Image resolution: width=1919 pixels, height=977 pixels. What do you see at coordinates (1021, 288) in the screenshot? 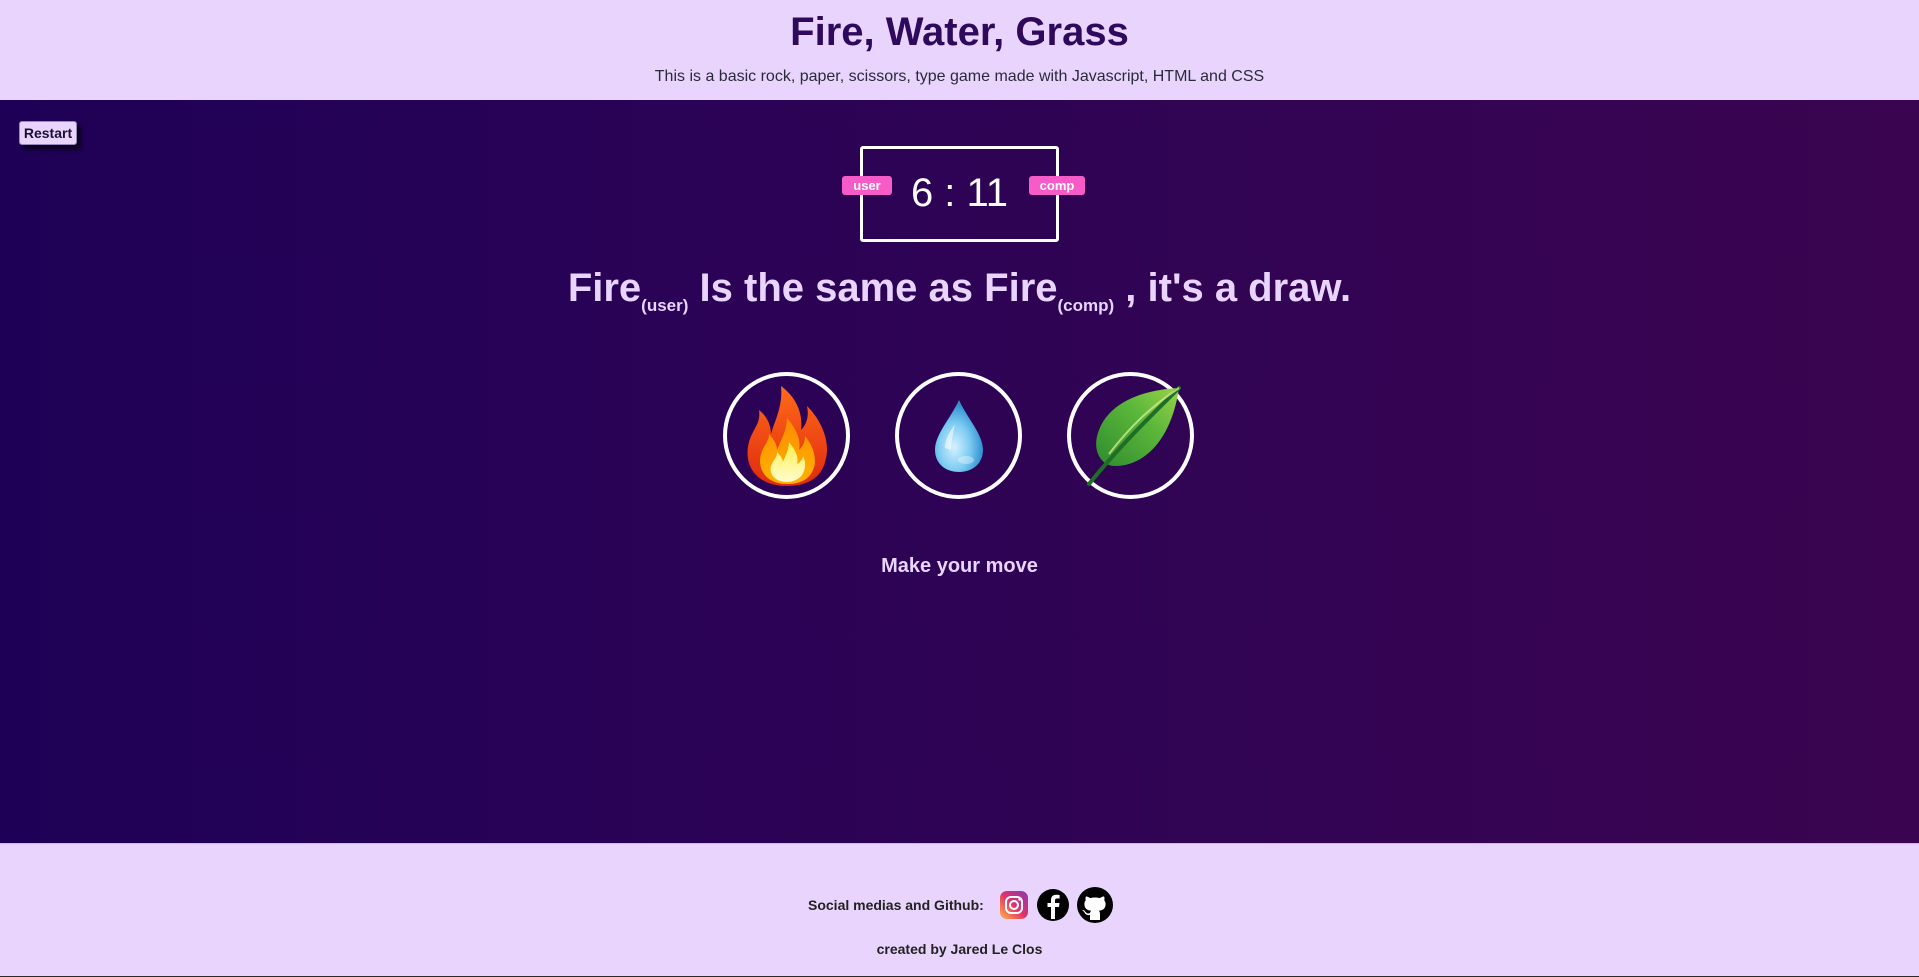
I see `result-comp-choice: Fire` at bounding box center [1021, 288].